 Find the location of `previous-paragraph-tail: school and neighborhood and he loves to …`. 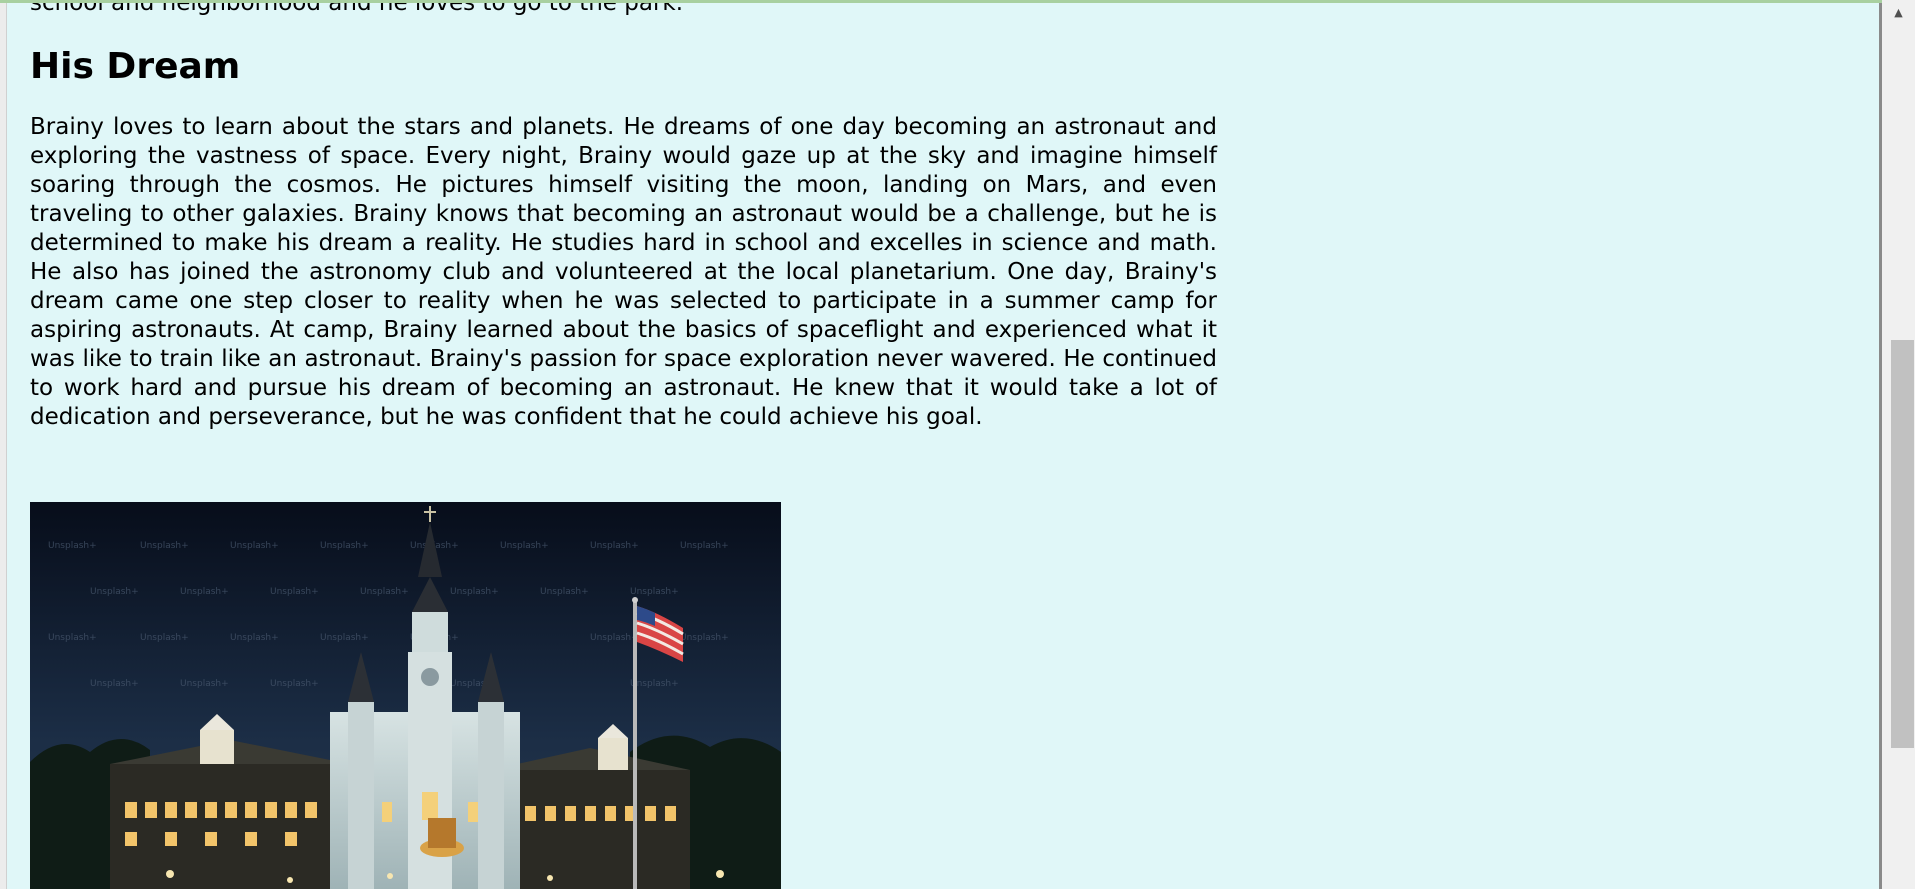

previous-paragraph-tail: school and neighborhood and he loves to … is located at coordinates (357, 9).